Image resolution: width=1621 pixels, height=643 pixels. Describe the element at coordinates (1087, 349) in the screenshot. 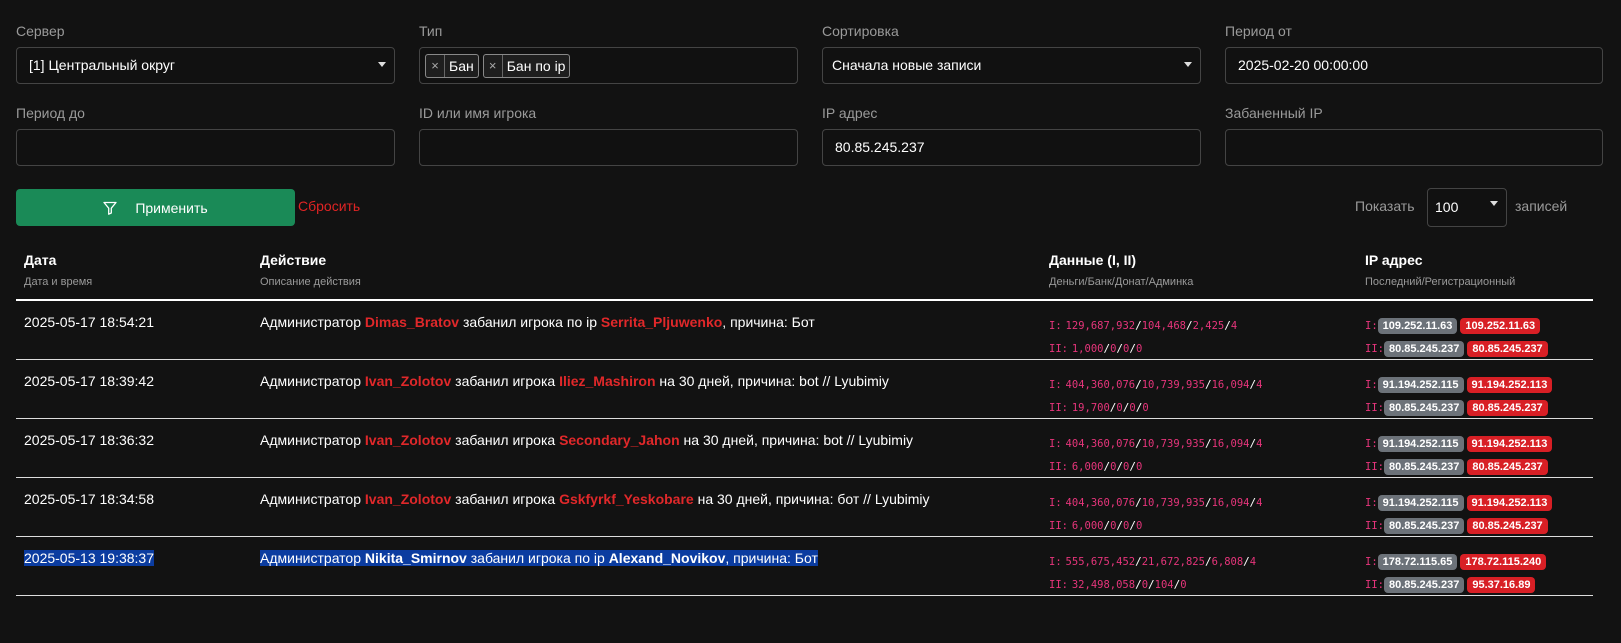

I see `data-value: 1,000` at that location.